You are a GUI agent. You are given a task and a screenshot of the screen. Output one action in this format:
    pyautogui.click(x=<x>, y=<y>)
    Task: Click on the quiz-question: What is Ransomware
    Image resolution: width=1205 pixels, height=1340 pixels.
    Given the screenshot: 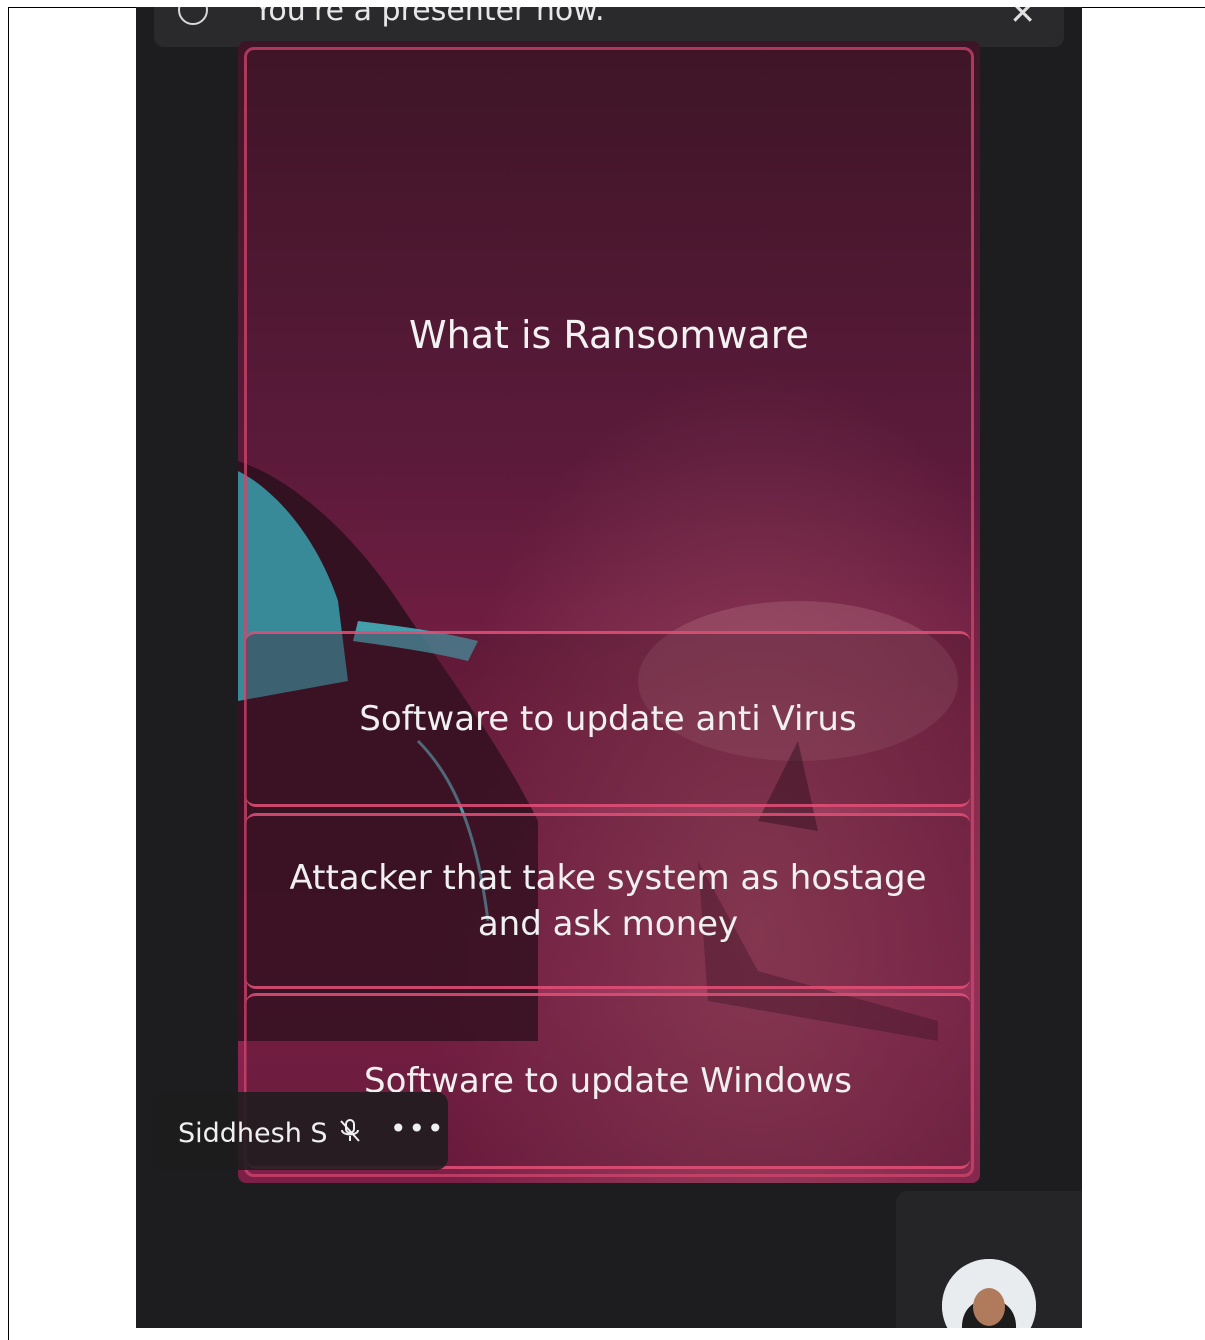 What is the action you would take?
    pyautogui.click(x=609, y=335)
    